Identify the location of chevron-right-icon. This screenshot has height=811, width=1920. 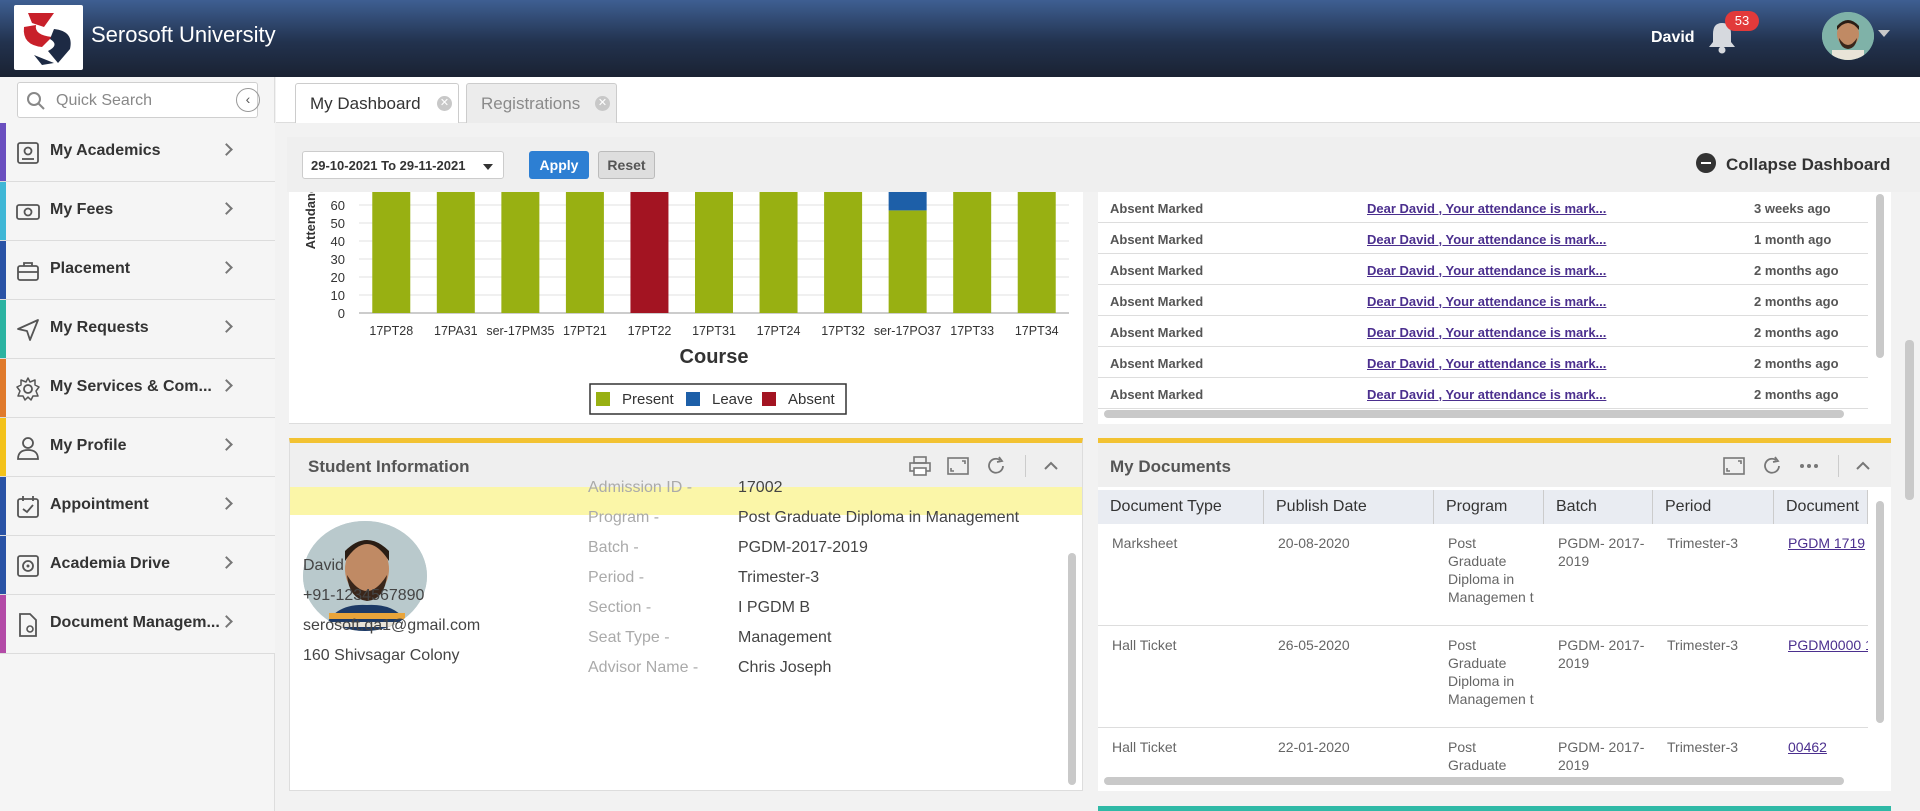
(226, 326).